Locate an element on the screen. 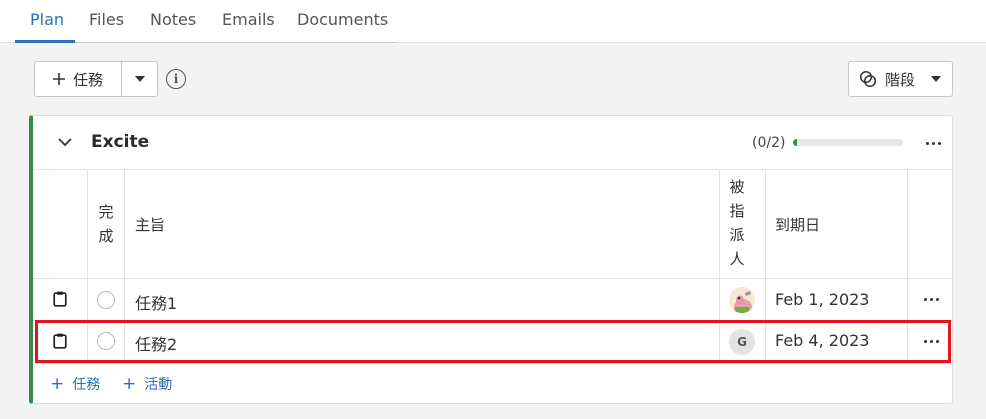 This screenshot has height=419, width=986. info-icon: i is located at coordinates (176, 79).